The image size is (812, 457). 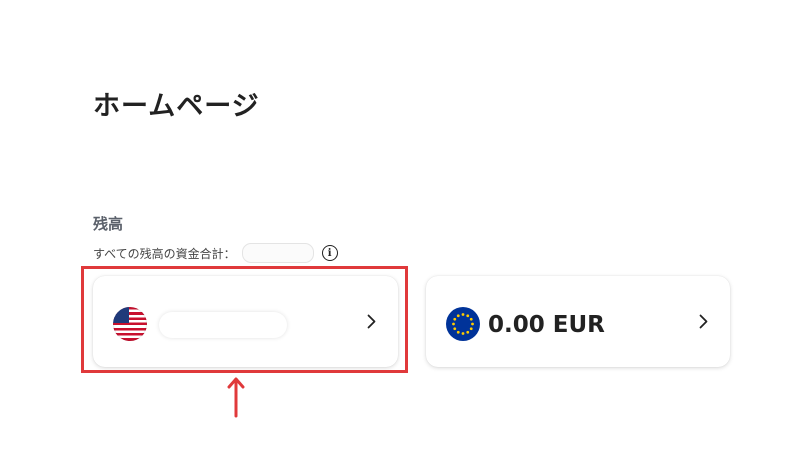 I want to click on total-balance-label: すべての残高の資金合計：, so click(x=164, y=253).